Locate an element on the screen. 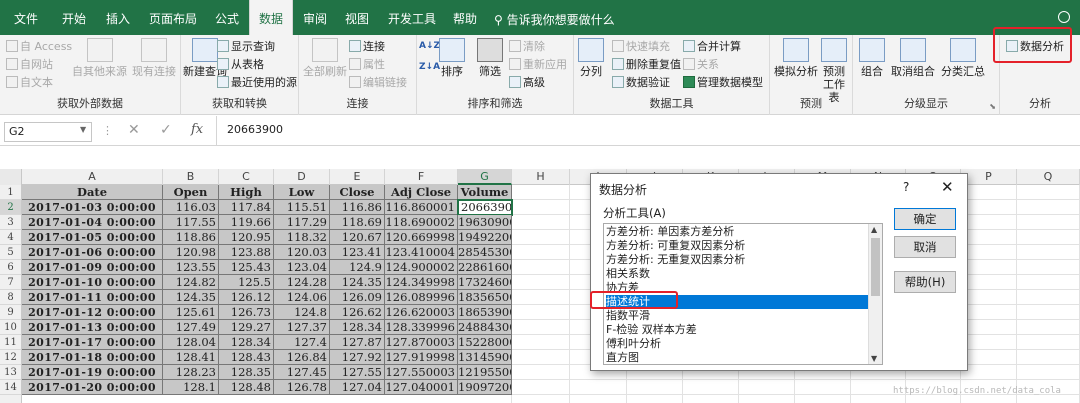 Image resolution: width=1080 pixels, height=403 pixels. analysis-tool-item: 直方图 is located at coordinates (737, 357).